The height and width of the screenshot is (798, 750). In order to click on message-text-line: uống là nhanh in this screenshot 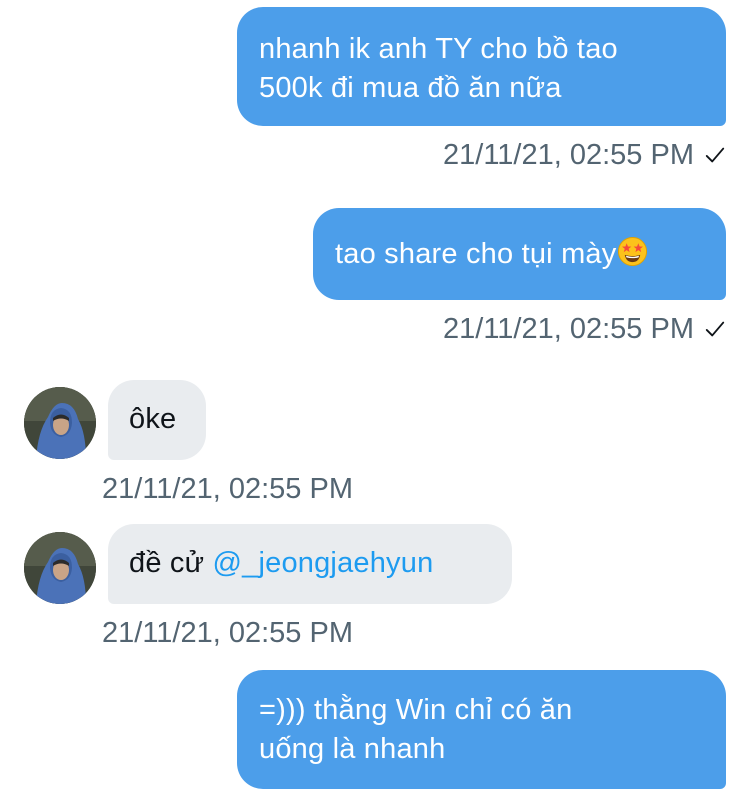, I will do `click(352, 749)`.